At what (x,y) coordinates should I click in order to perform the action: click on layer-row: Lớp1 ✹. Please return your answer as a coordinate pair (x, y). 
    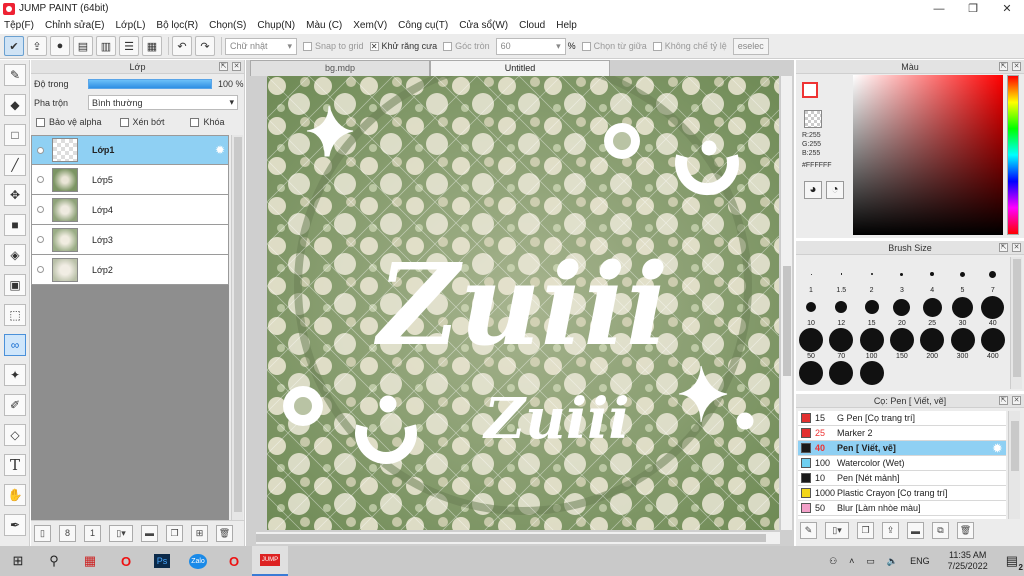
    Looking at the image, I should click on (130, 150).